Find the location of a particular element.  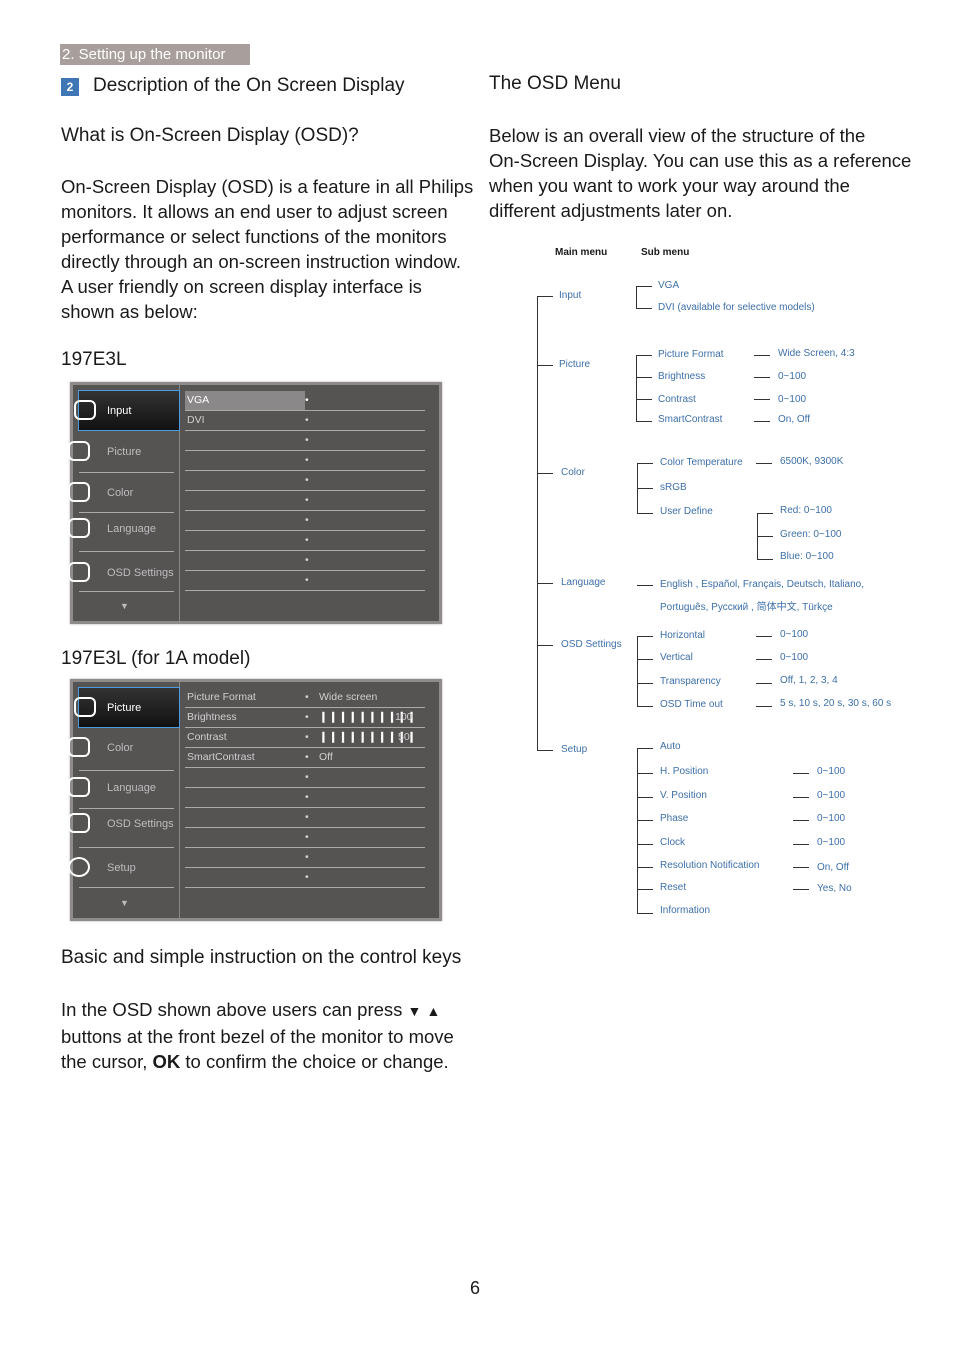

tree-sub-item: Brightness is located at coordinates (682, 376).